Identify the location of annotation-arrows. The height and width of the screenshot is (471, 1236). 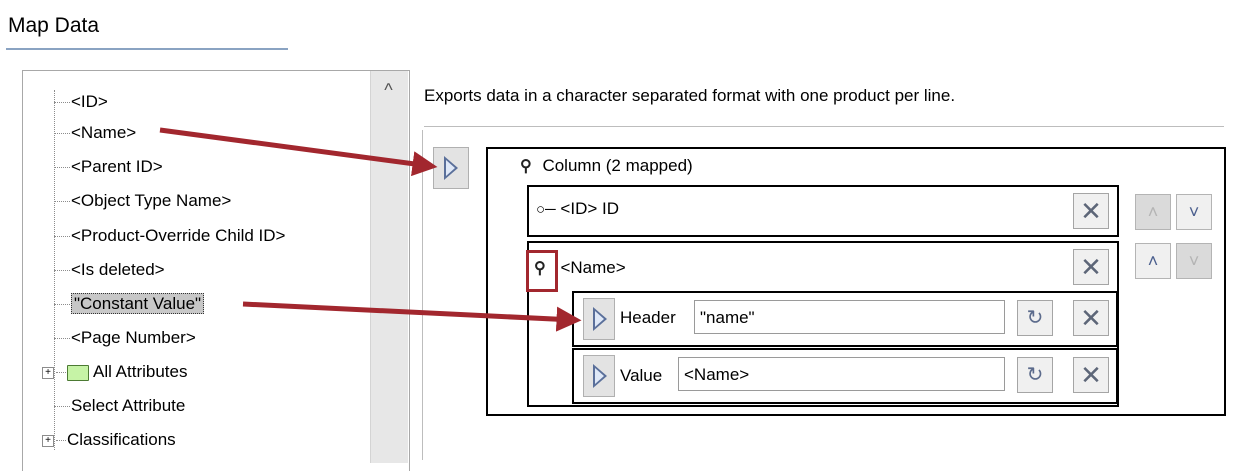
(370, 229).